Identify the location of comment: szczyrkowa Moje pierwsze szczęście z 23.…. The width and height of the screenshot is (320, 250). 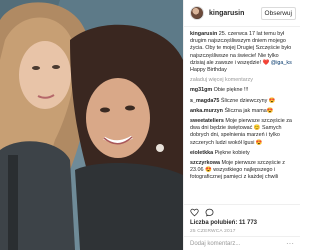
(242, 171).